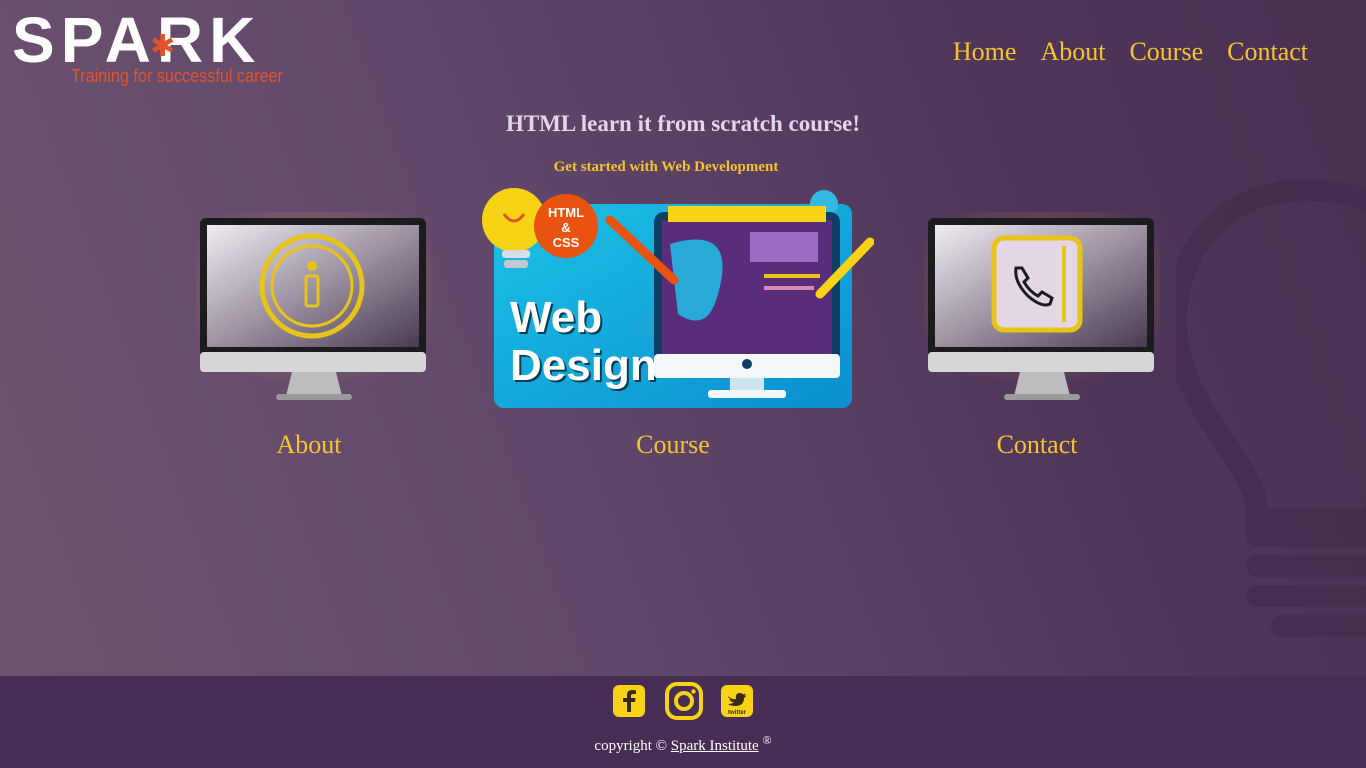  I want to click on course-card-label: Course, so click(673, 445).